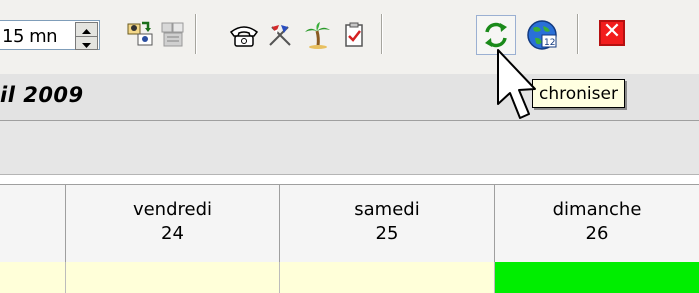 The height and width of the screenshot is (293, 699). I want to click on palm-tree-icon, so click(318, 35).